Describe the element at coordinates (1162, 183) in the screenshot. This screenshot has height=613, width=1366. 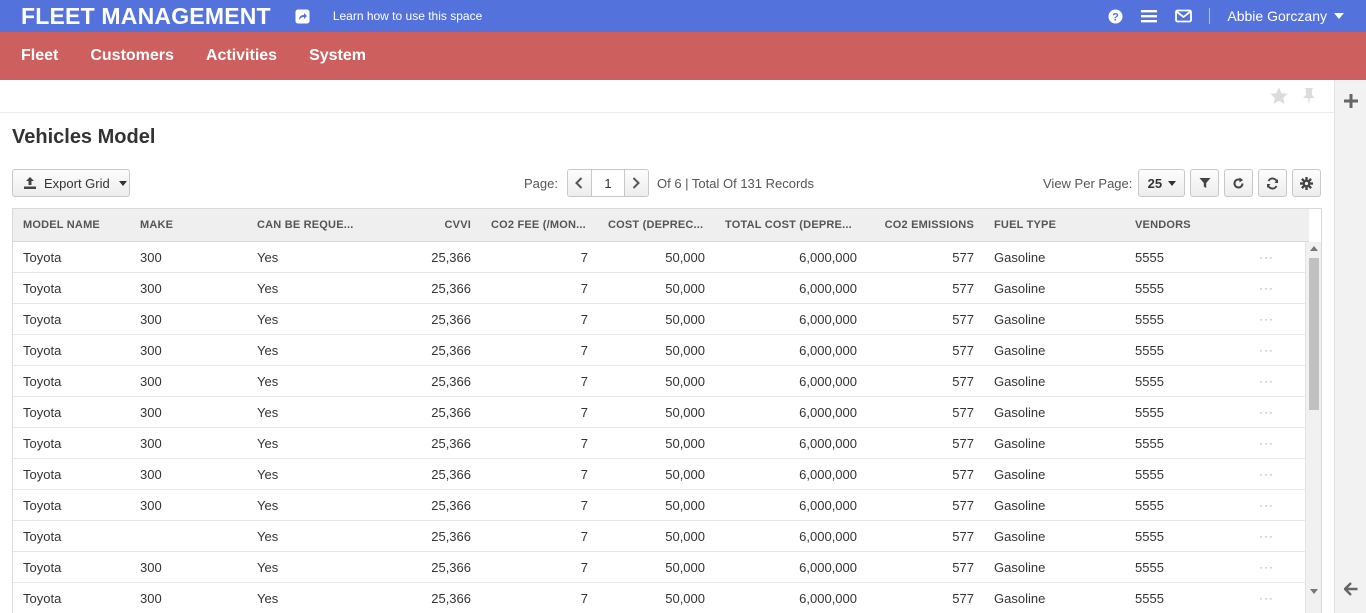
I see `view-per-page-select: 25` at that location.